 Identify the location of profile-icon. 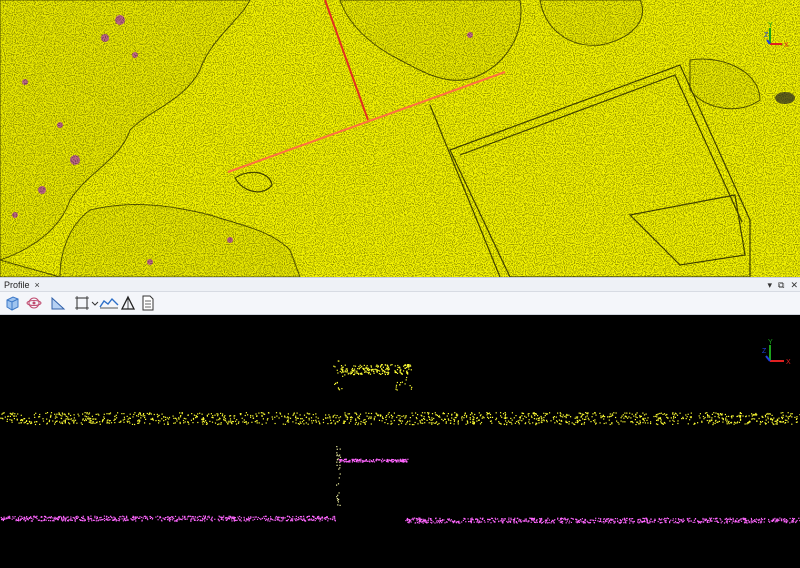
(109, 303).